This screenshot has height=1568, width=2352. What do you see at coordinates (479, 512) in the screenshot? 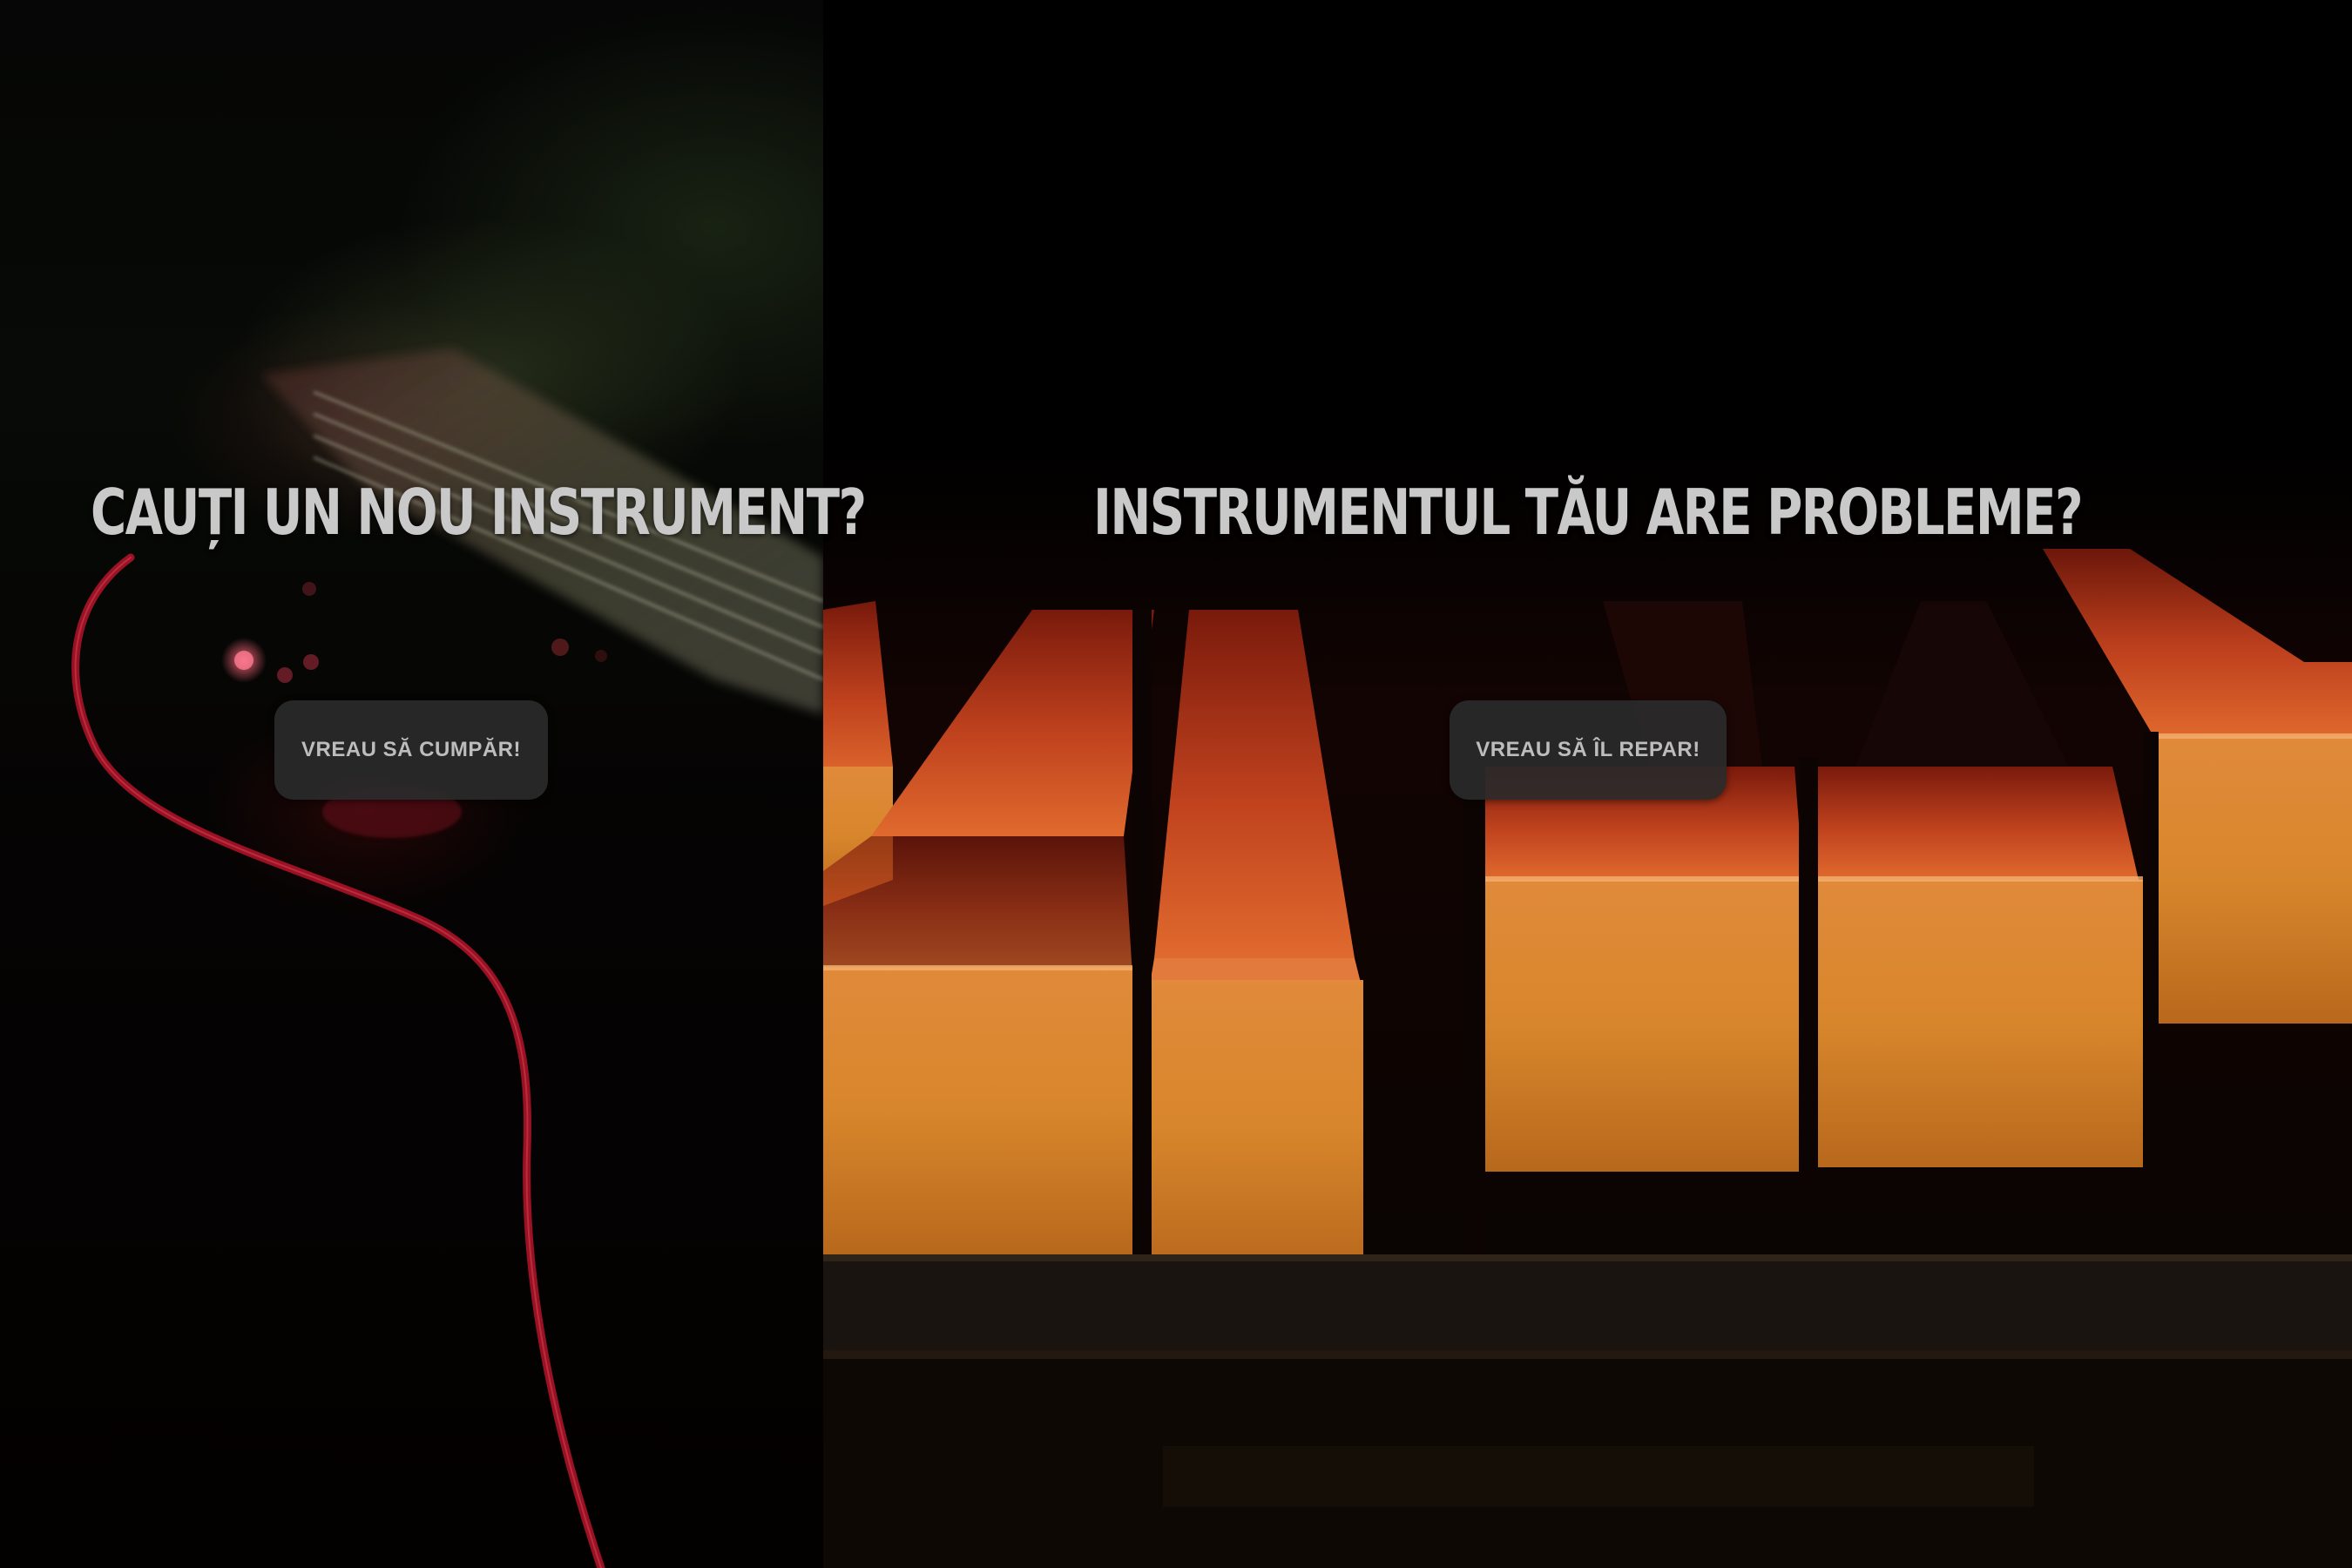
I see `buy-heading: CAUȚI UN NOU INSTRUMENT?` at bounding box center [479, 512].